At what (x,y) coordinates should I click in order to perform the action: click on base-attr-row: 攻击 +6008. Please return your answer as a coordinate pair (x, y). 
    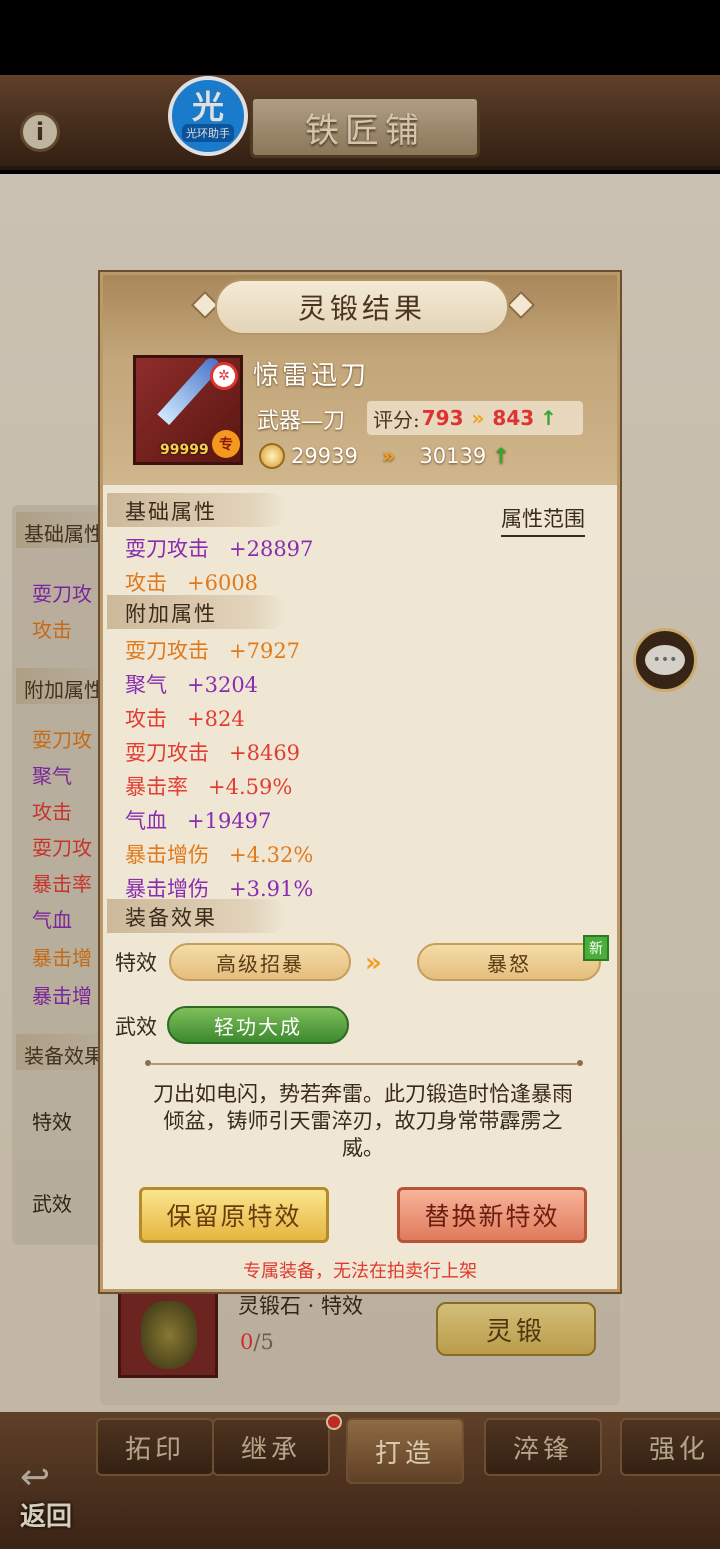
    Looking at the image, I should click on (191, 582).